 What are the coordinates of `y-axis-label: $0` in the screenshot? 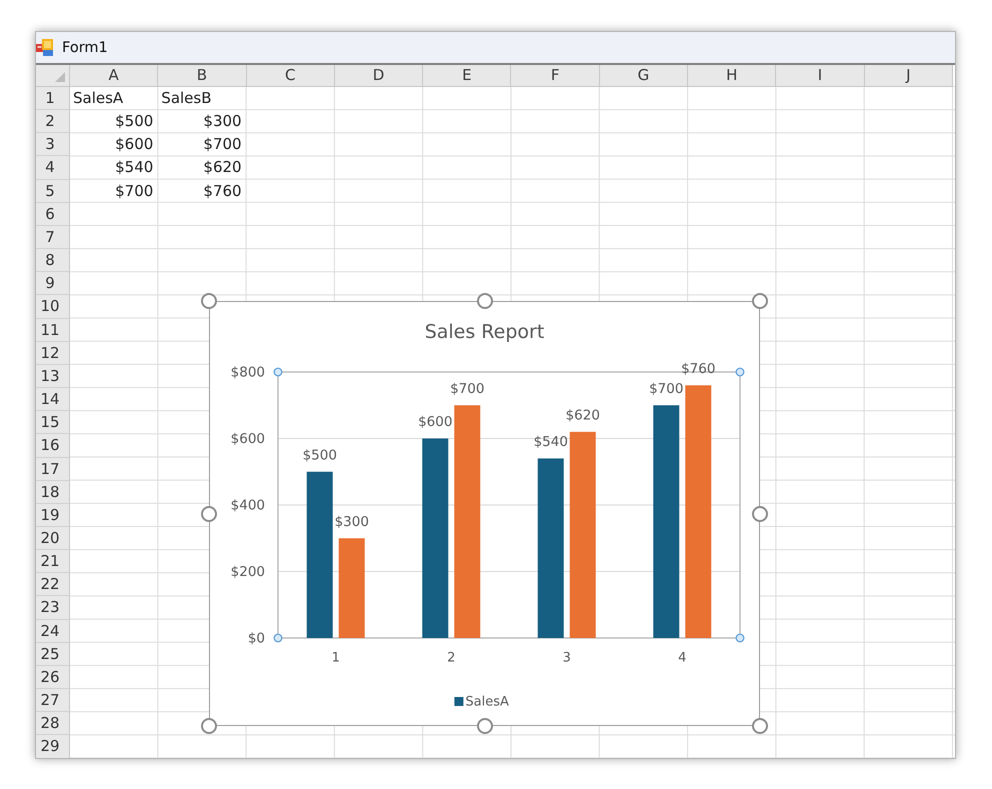 It's located at (256, 638).